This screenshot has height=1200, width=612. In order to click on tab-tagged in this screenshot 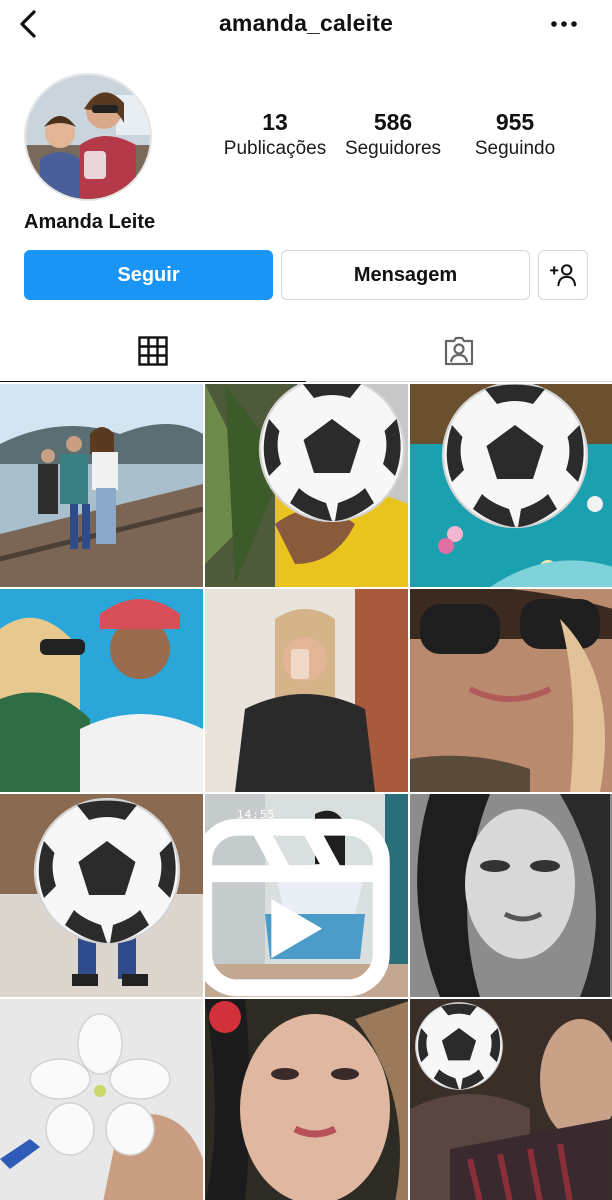, I will do `click(459, 351)`.